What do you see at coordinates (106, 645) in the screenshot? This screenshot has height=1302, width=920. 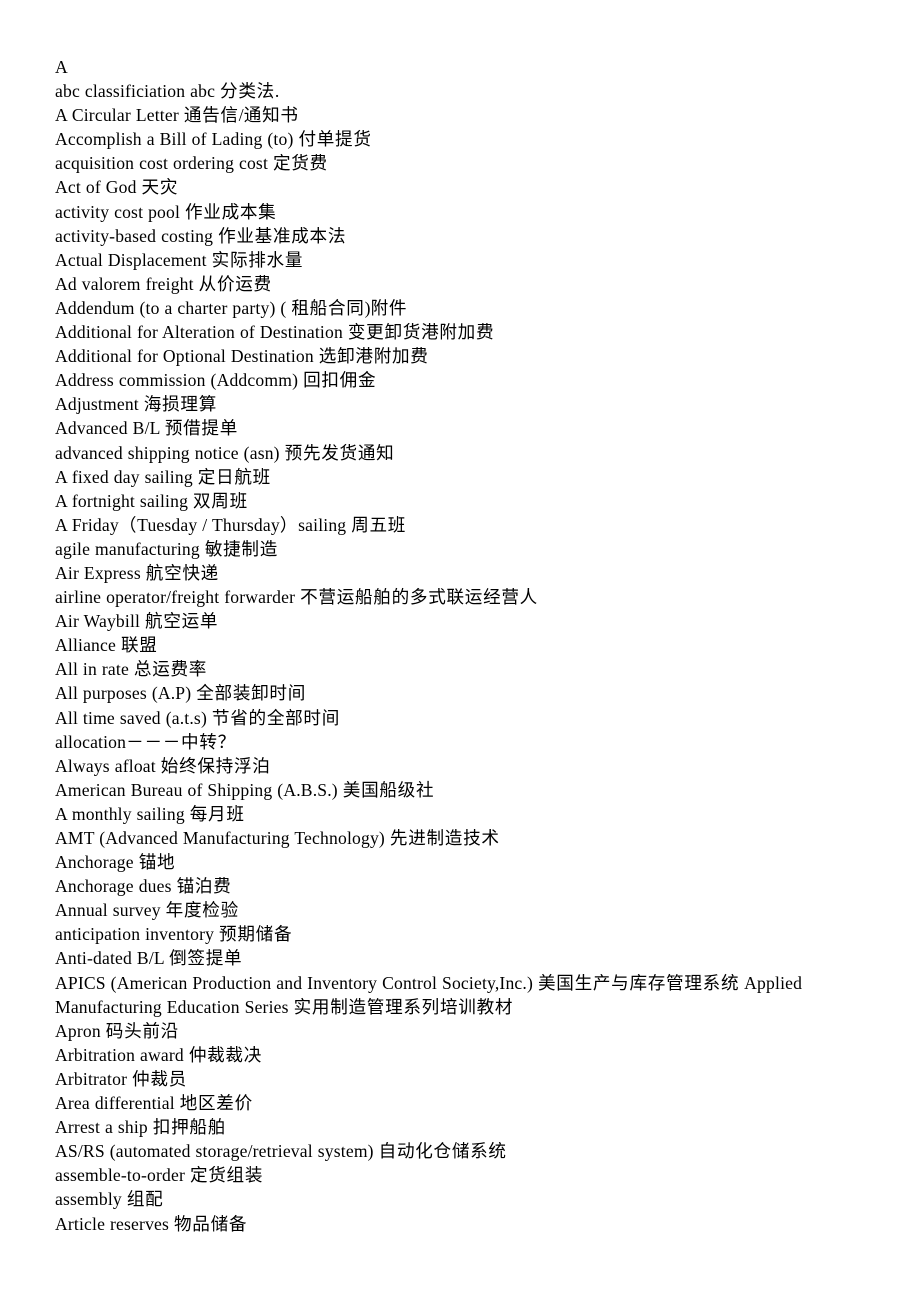 I see `glossary-entry: Alliance 联盟` at bounding box center [106, 645].